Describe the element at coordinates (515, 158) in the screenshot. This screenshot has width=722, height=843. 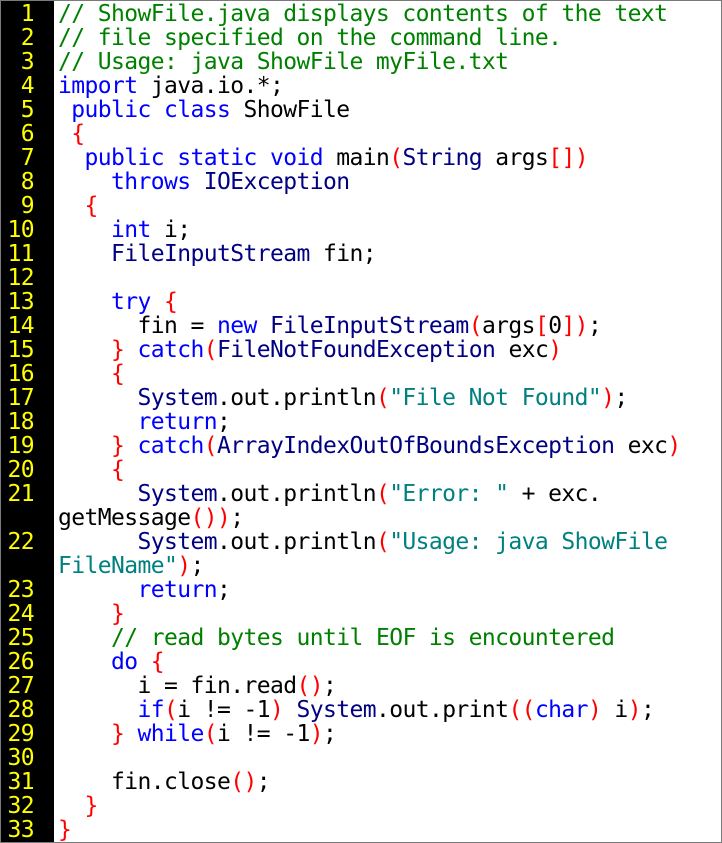
I see `plain-token: args` at that location.